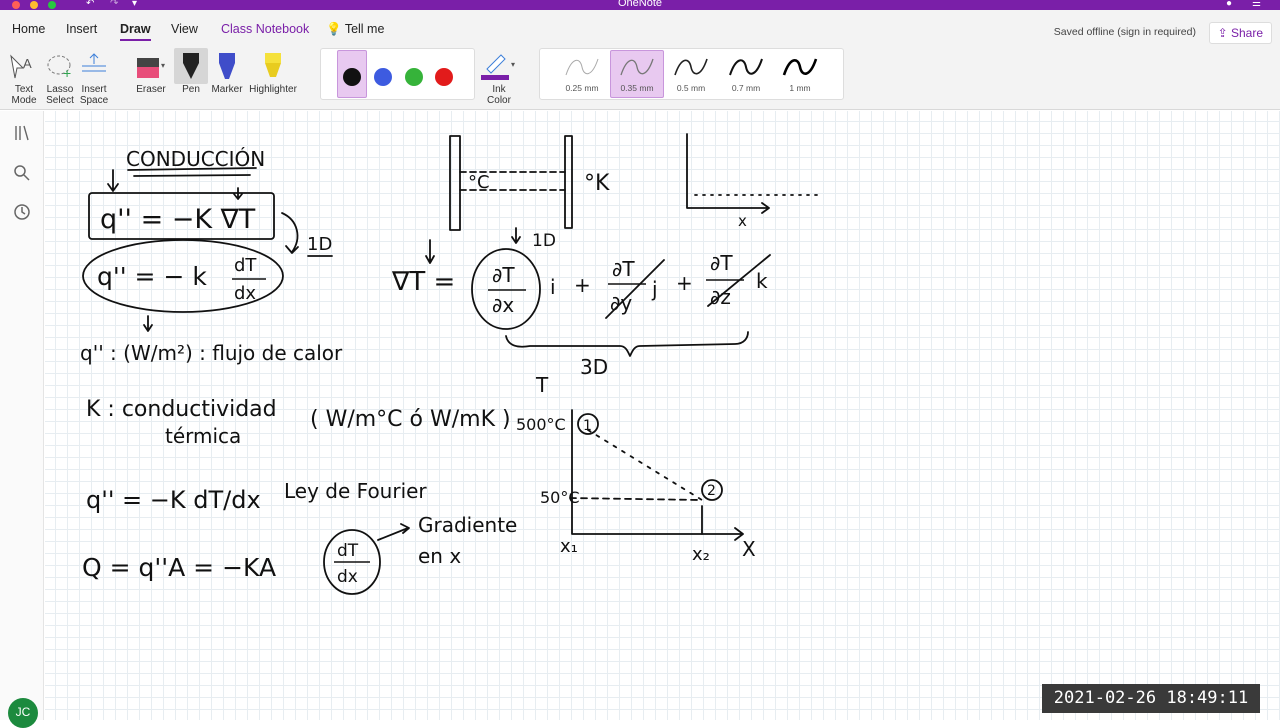  I want to click on tell-me-search: 💡 Tell me, so click(355, 29).